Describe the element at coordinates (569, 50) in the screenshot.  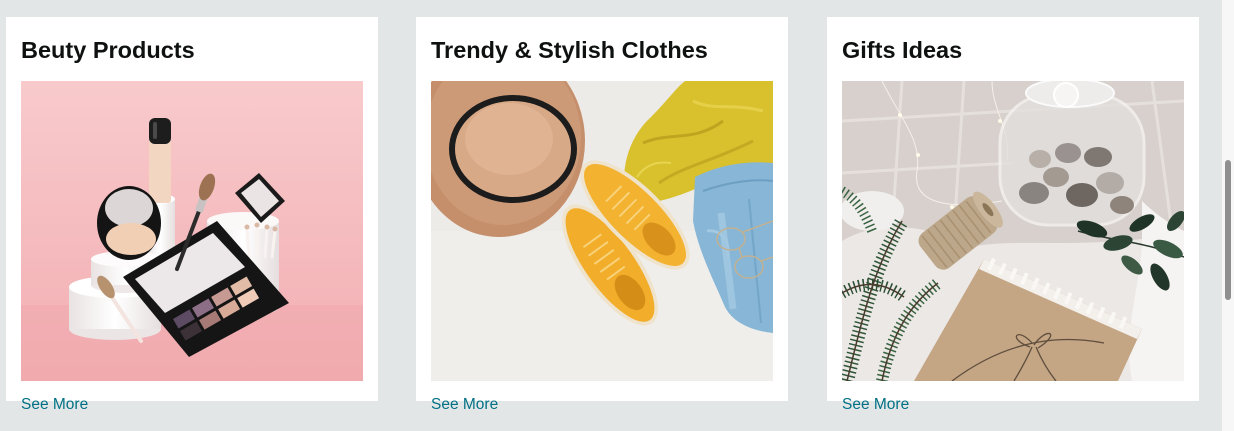
I see `card-title: Trendy & Stylish Clothes` at that location.